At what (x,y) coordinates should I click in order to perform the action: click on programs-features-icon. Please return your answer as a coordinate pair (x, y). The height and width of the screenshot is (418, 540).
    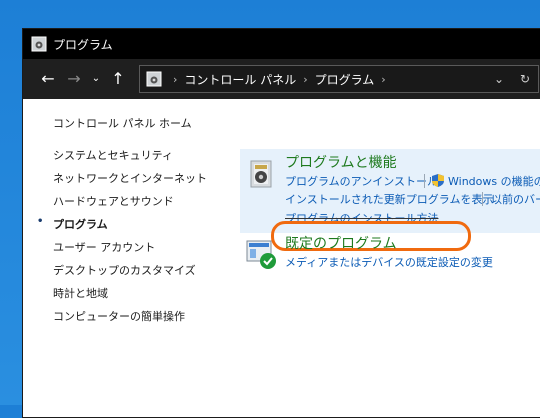
    Looking at the image, I should click on (261, 174).